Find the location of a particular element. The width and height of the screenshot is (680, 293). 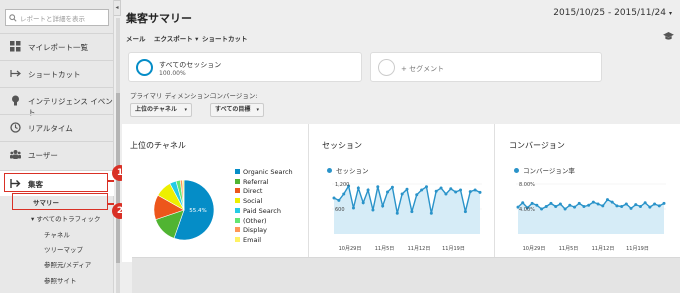

report-search-input: レポートと詳細を表示 is located at coordinates (57, 17).